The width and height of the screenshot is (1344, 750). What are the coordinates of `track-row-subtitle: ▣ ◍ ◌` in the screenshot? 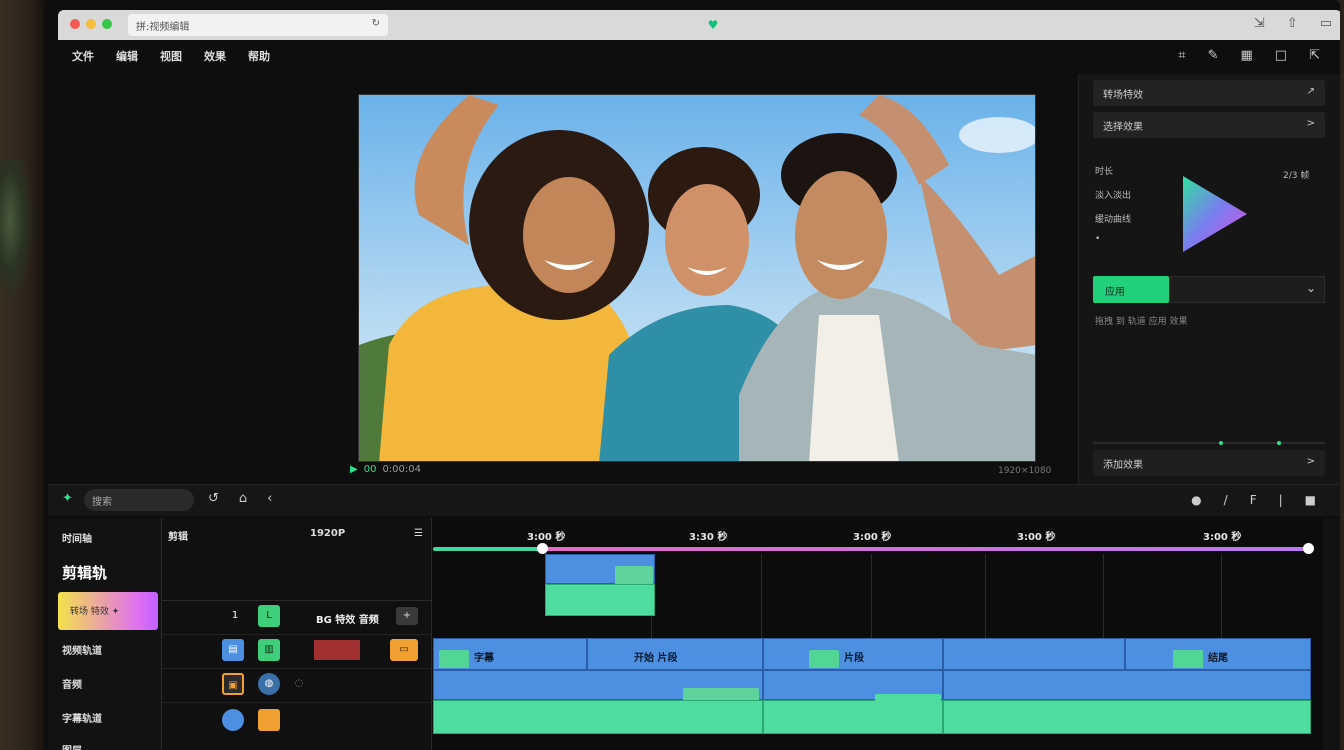 It's located at (297, 684).